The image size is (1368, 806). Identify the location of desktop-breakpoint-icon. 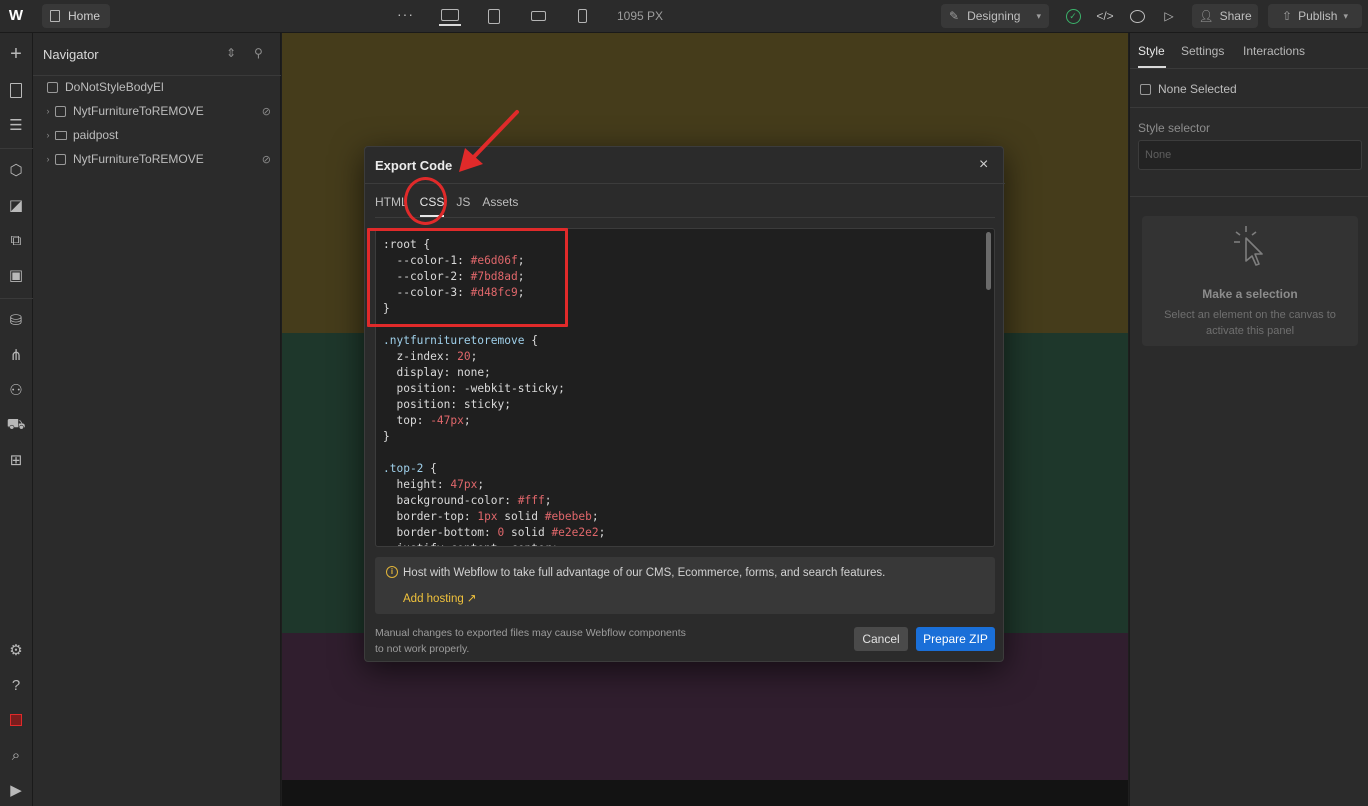
(450, 16).